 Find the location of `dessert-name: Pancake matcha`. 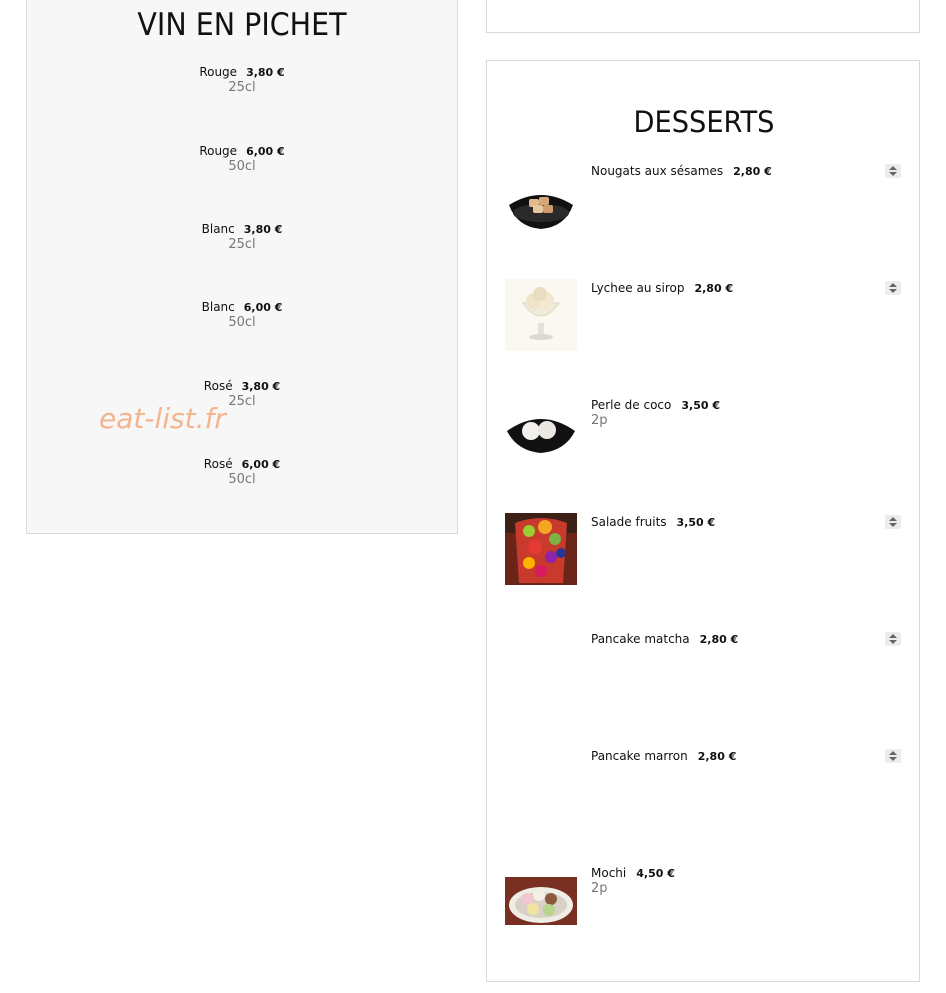

dessert-name: Pancake matcha is located at coordinates (640, 639).